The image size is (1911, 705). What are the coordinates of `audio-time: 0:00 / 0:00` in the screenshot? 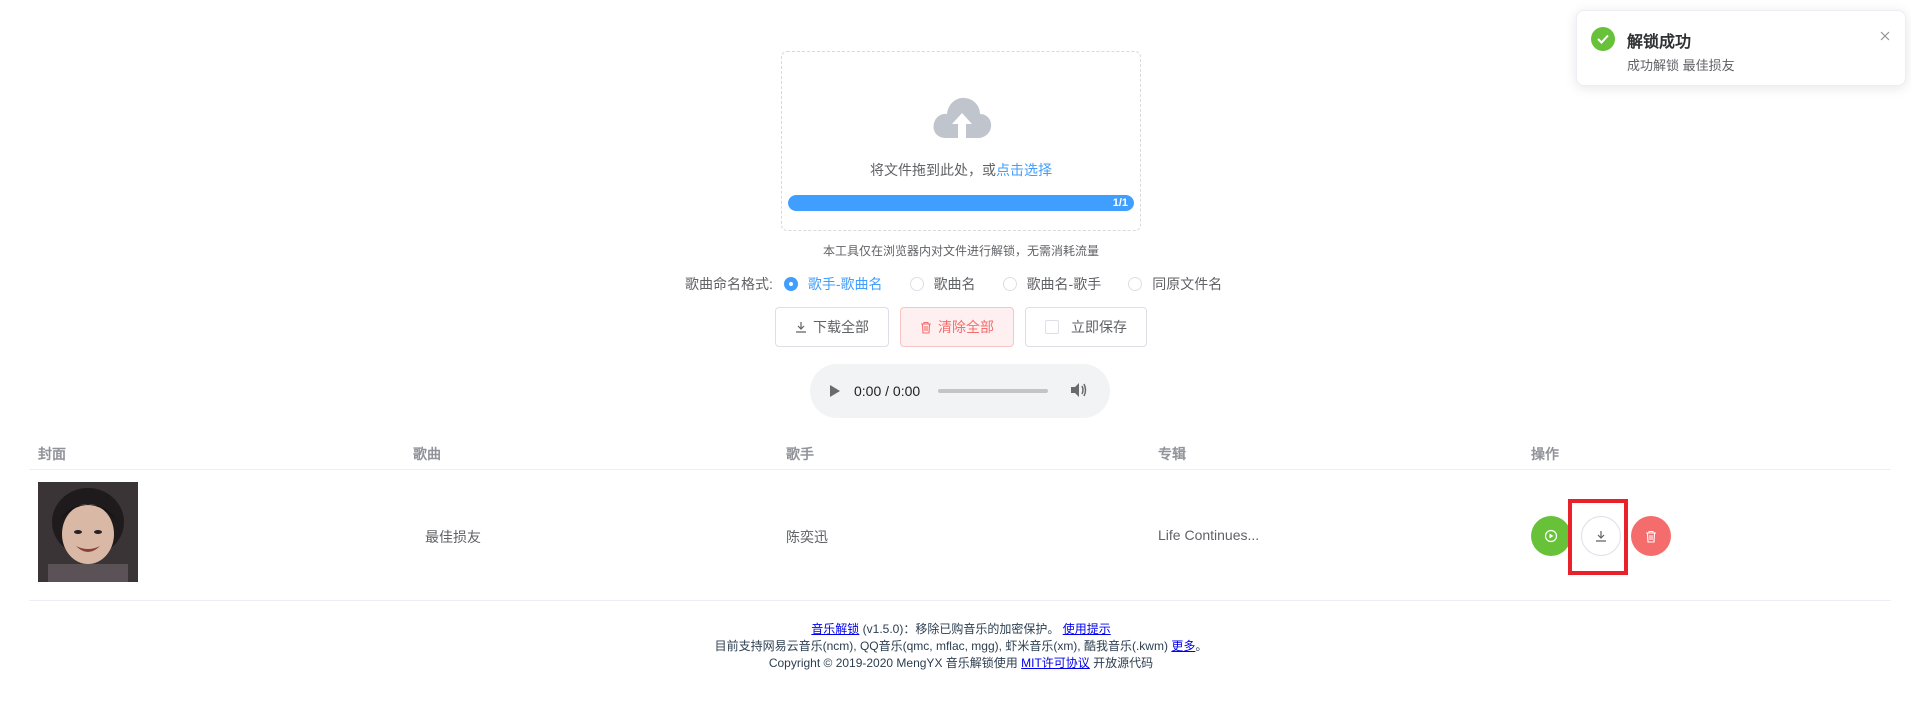 It's located at (887, 391).